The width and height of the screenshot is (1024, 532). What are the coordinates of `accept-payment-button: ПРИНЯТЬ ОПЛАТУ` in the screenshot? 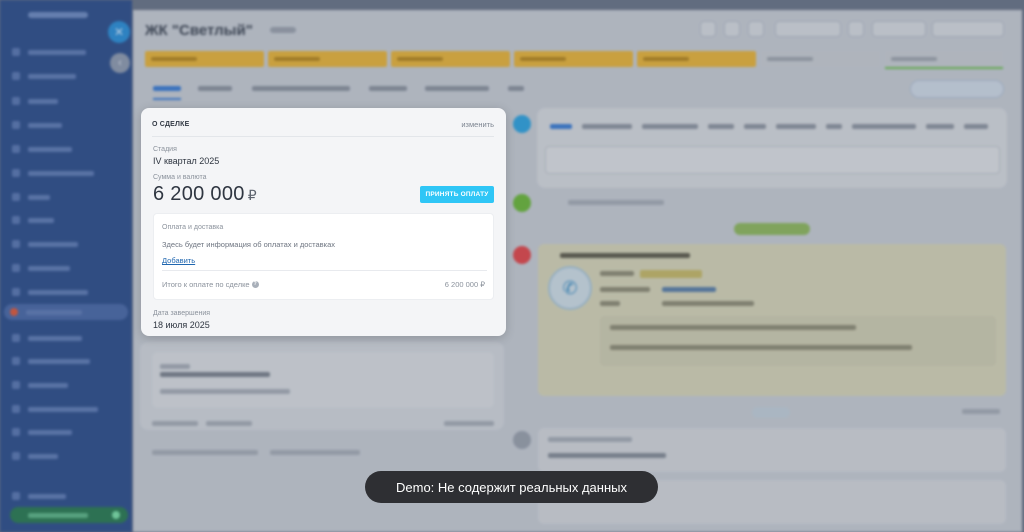 It's located at (457, 194).